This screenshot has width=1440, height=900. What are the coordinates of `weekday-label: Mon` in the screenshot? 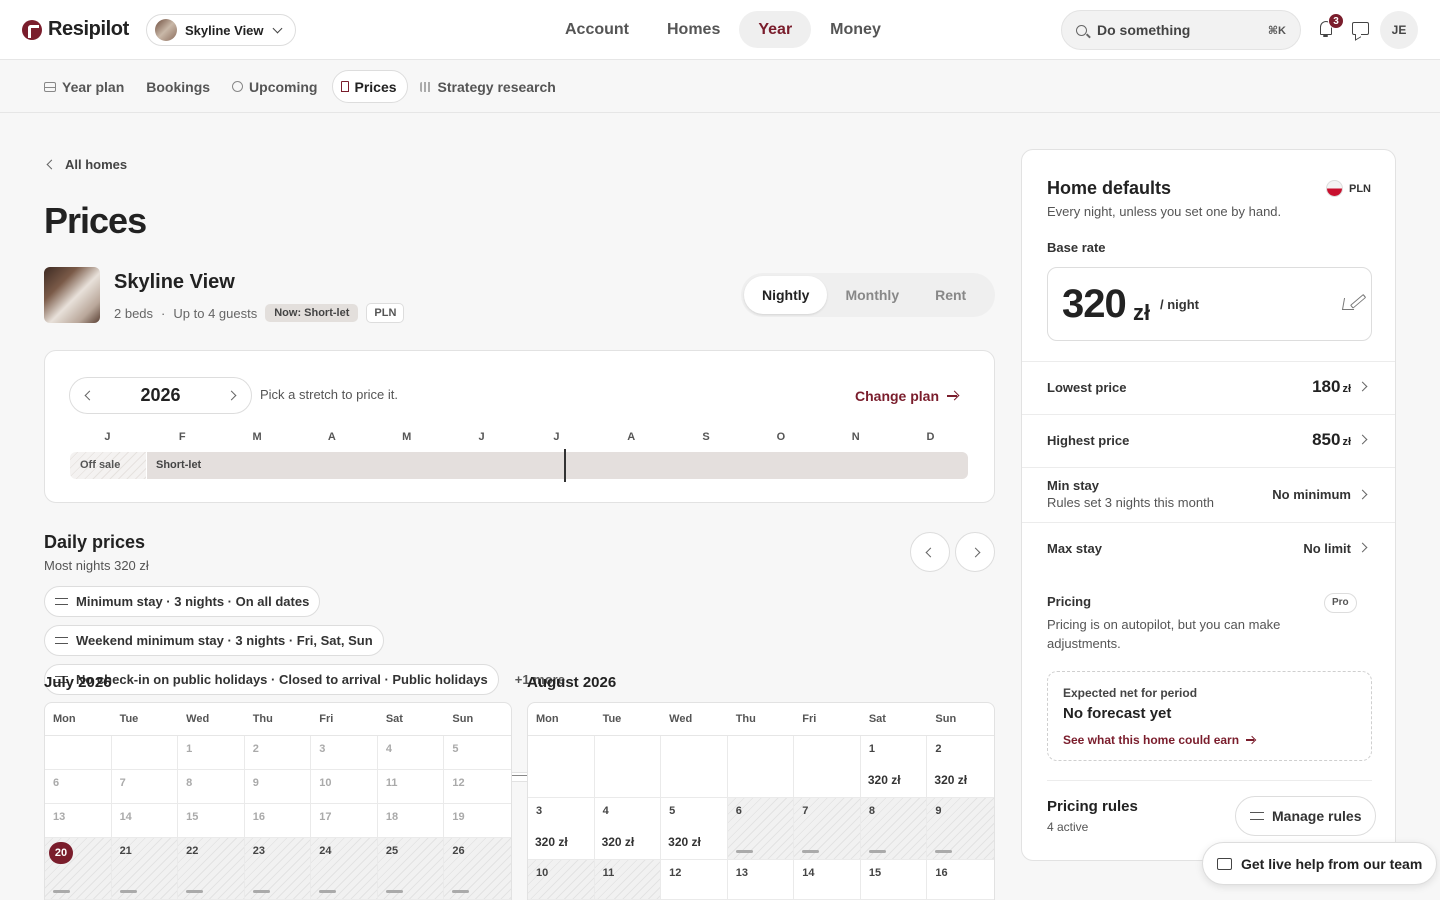 It's located at (64, 719).